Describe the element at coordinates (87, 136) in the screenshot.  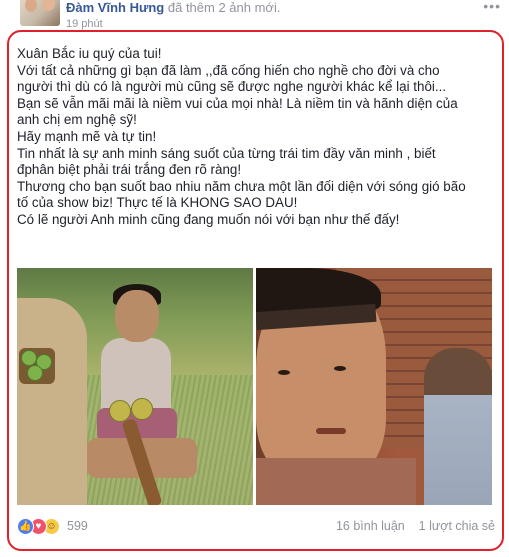
I see `post-line: Hãy mạnh mẽ và tự tin!` at that location.